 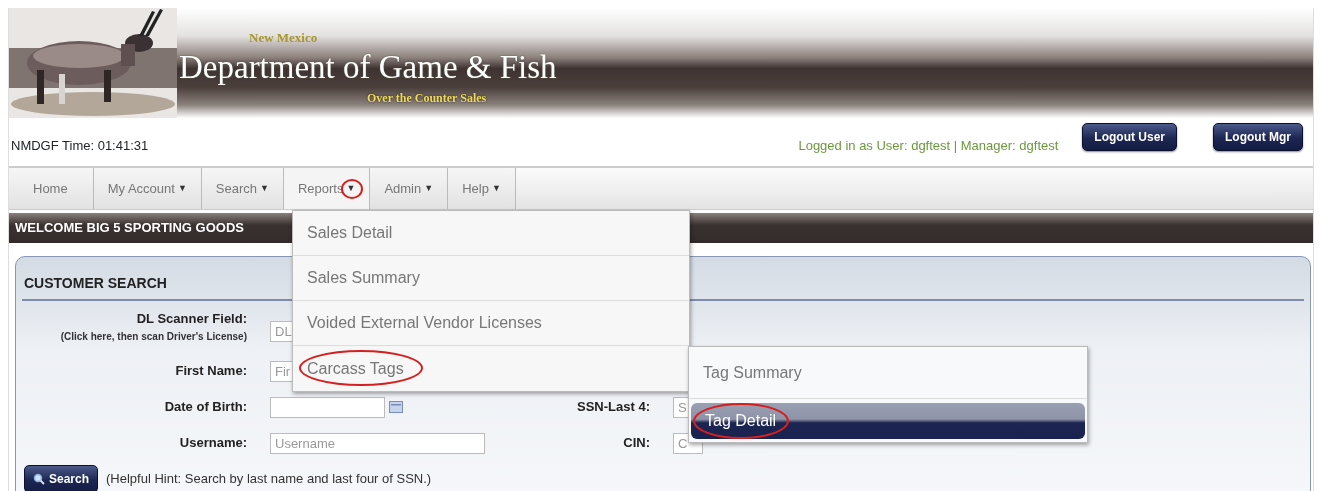 I want to click on hint-text: (Helpful Hint: Search by last name and last four of SSN.), so click(x=269, y=479).